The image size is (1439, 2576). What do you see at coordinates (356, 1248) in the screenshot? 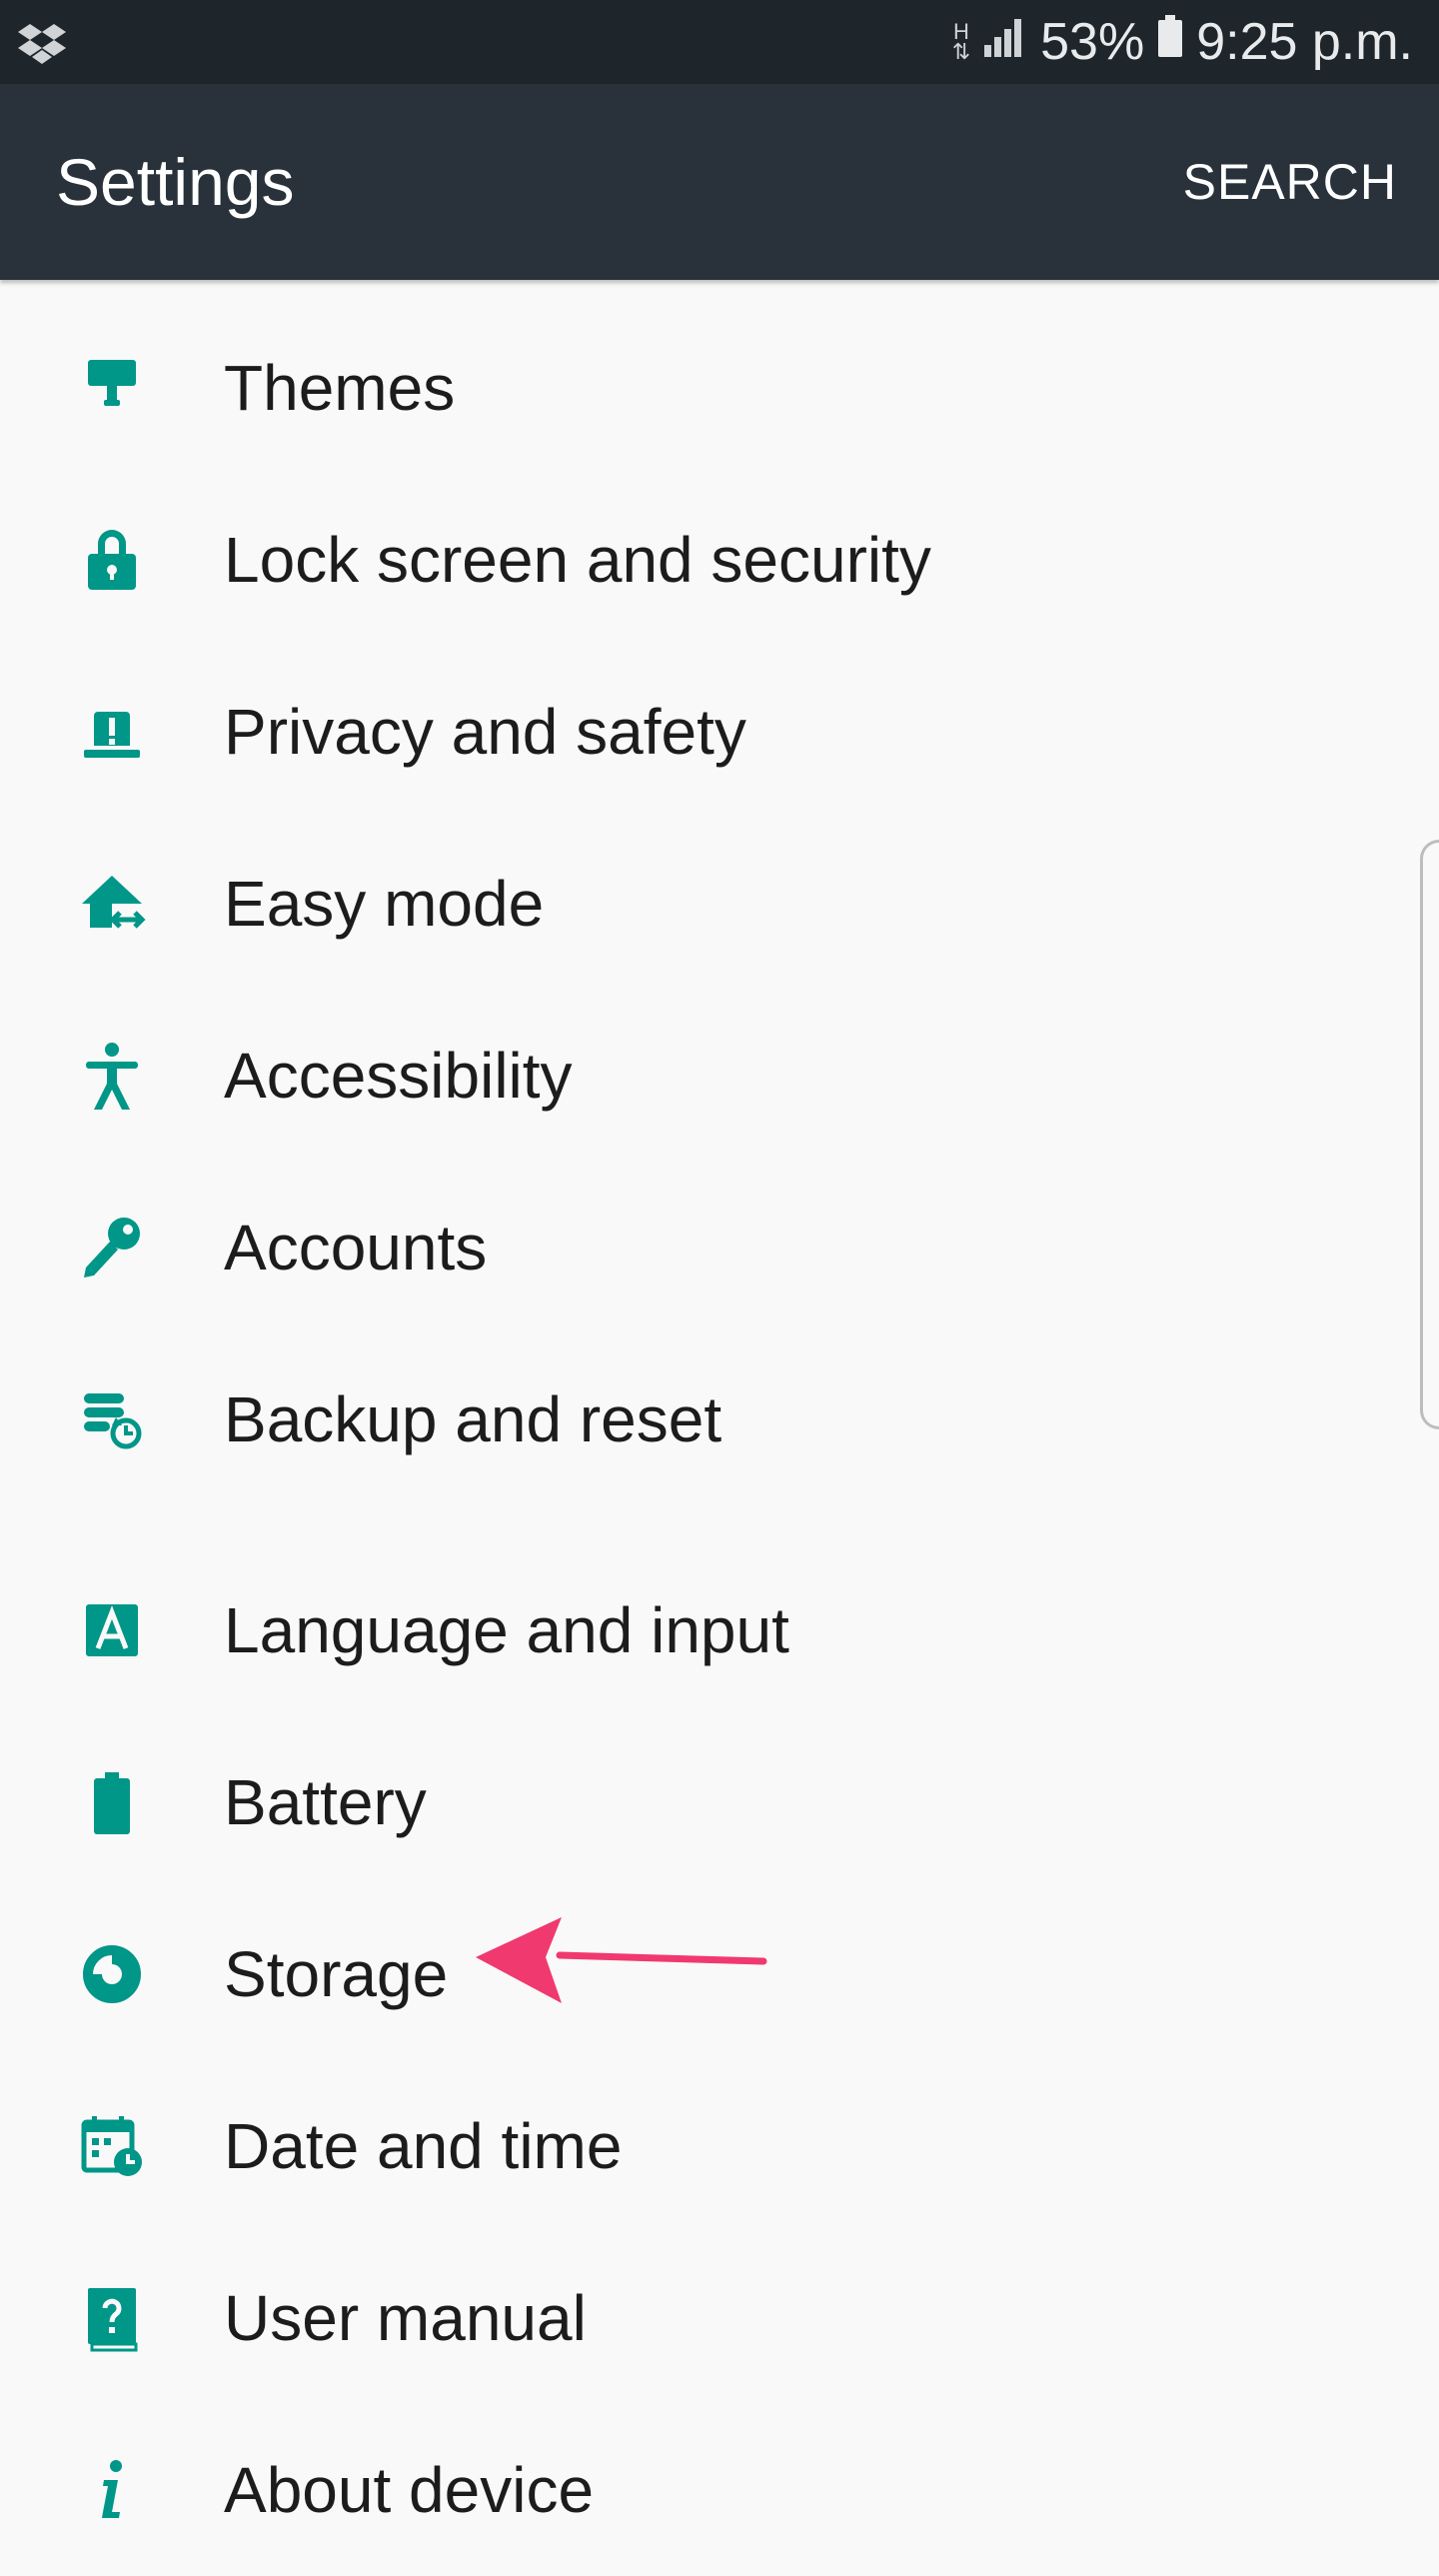
I see `settings-item-label: Accounts` at bounding box center [356, 1248].